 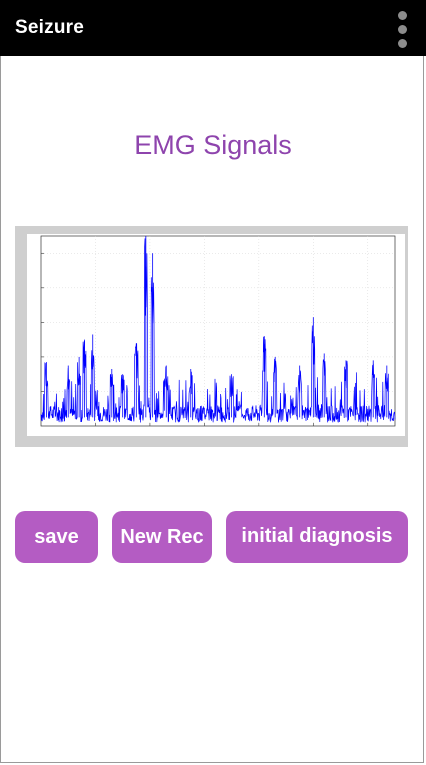 What do you see at coordinates (317, 537) in the screenshot?
I see `initial-diagnosis-button: initial diagnosis` at bounding box center [317, 537].